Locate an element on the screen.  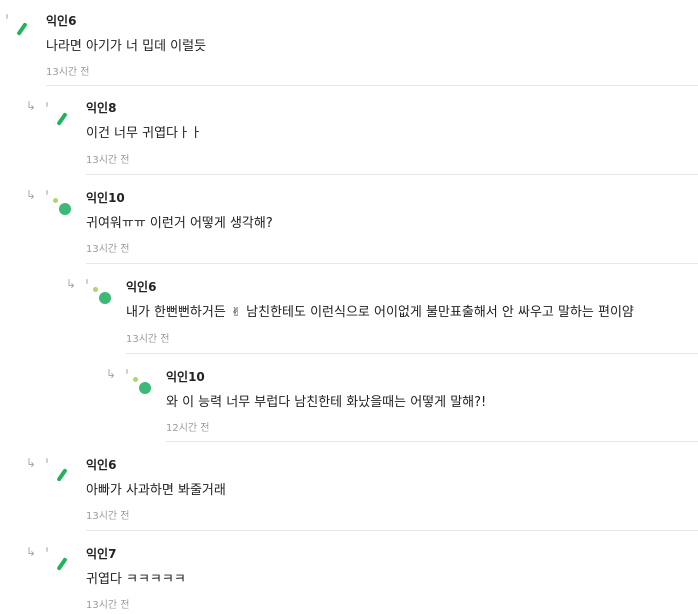
comment-author: 익인7 is located at coordinates (101, 554).